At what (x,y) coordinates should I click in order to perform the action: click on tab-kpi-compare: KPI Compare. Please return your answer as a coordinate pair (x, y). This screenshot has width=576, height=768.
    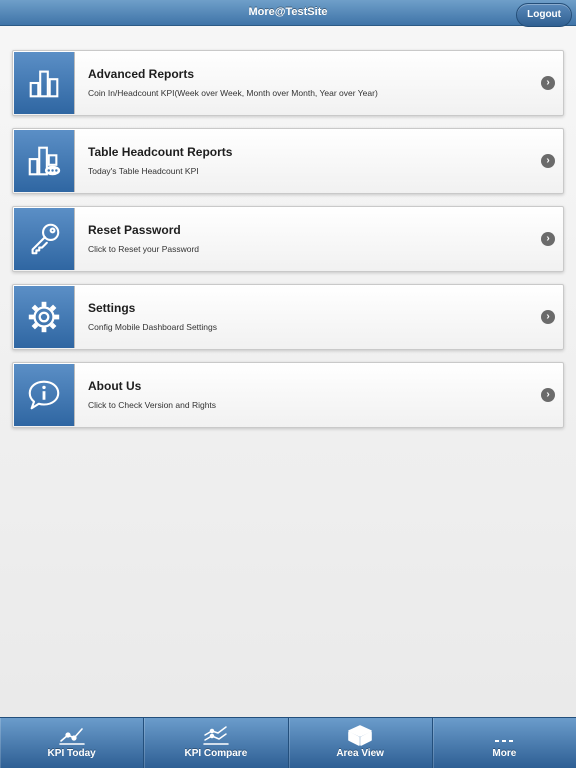
    Looking at the image, I should click on (216, 743).